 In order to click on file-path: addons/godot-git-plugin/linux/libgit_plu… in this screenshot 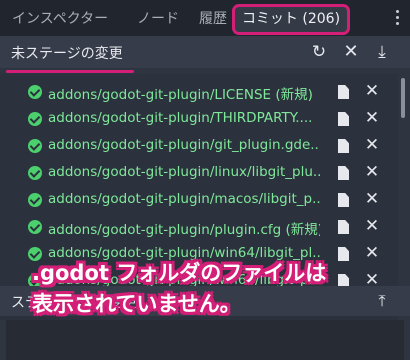, I will do `click(184, 172)`.